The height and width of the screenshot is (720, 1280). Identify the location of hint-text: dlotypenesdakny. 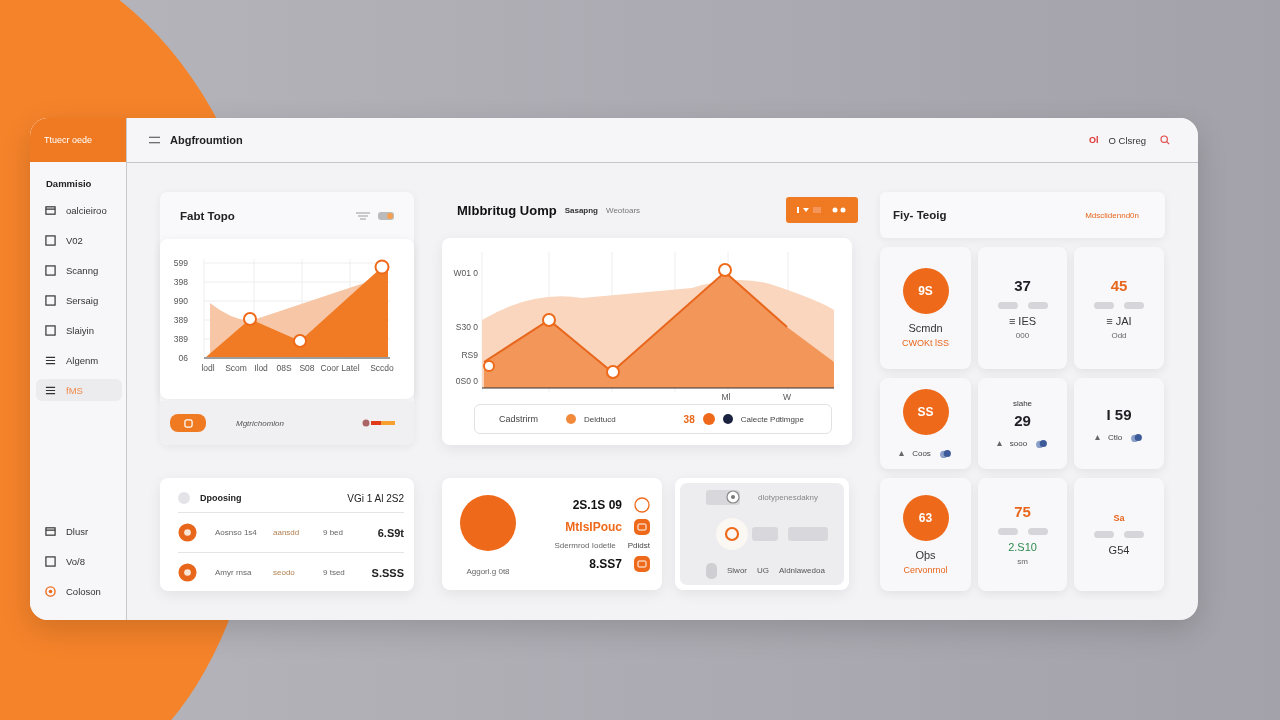
(788, 497).